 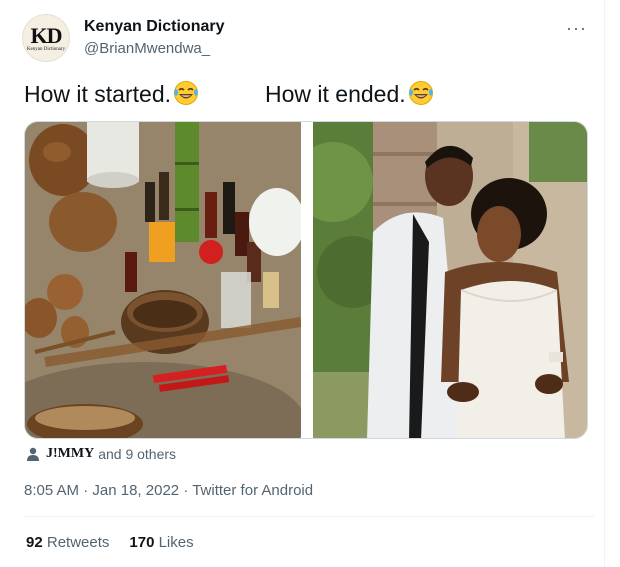 I want to click on avatar: KD Kenyan Dictionary, so click(x=46, y=38).